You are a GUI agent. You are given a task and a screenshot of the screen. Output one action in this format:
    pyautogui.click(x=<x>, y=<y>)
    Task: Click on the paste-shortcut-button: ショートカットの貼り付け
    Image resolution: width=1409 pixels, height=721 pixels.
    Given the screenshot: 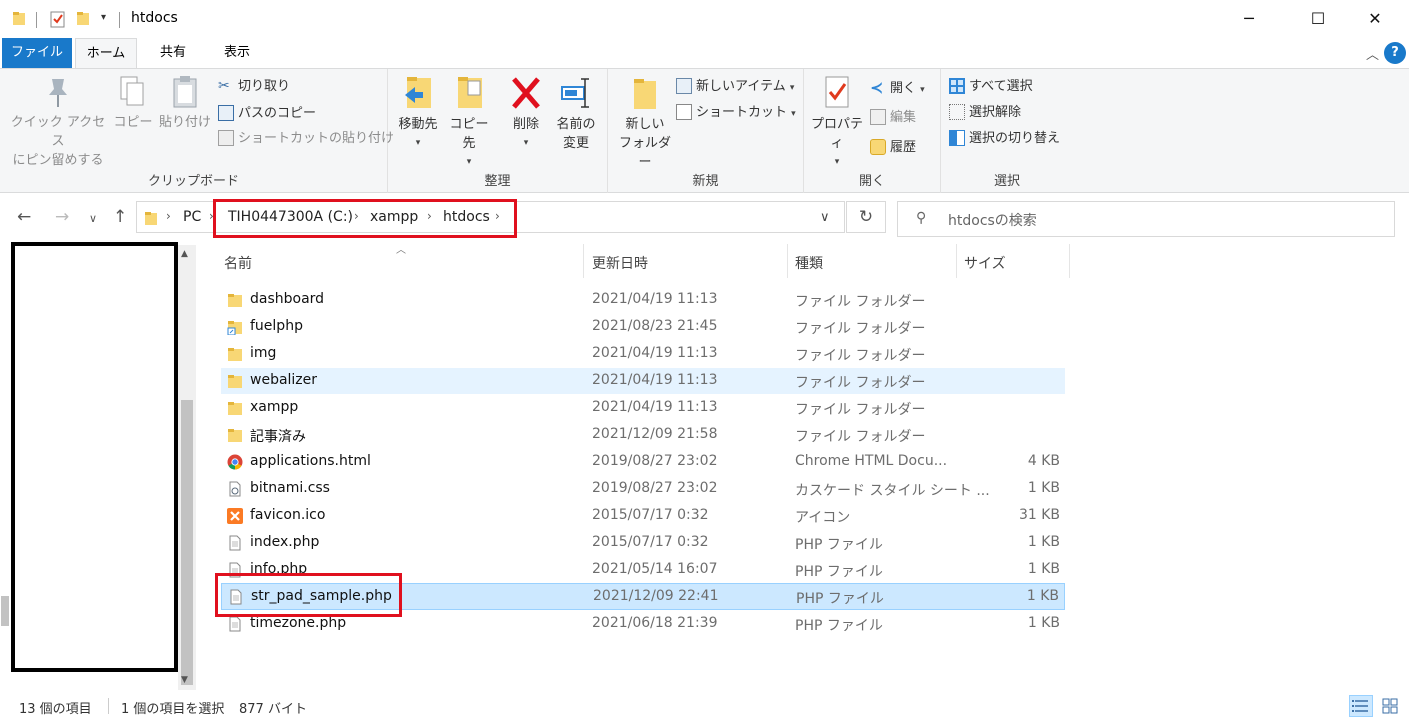 What is the action you would take?
    pyautogui.click(x=306, y=139)
    